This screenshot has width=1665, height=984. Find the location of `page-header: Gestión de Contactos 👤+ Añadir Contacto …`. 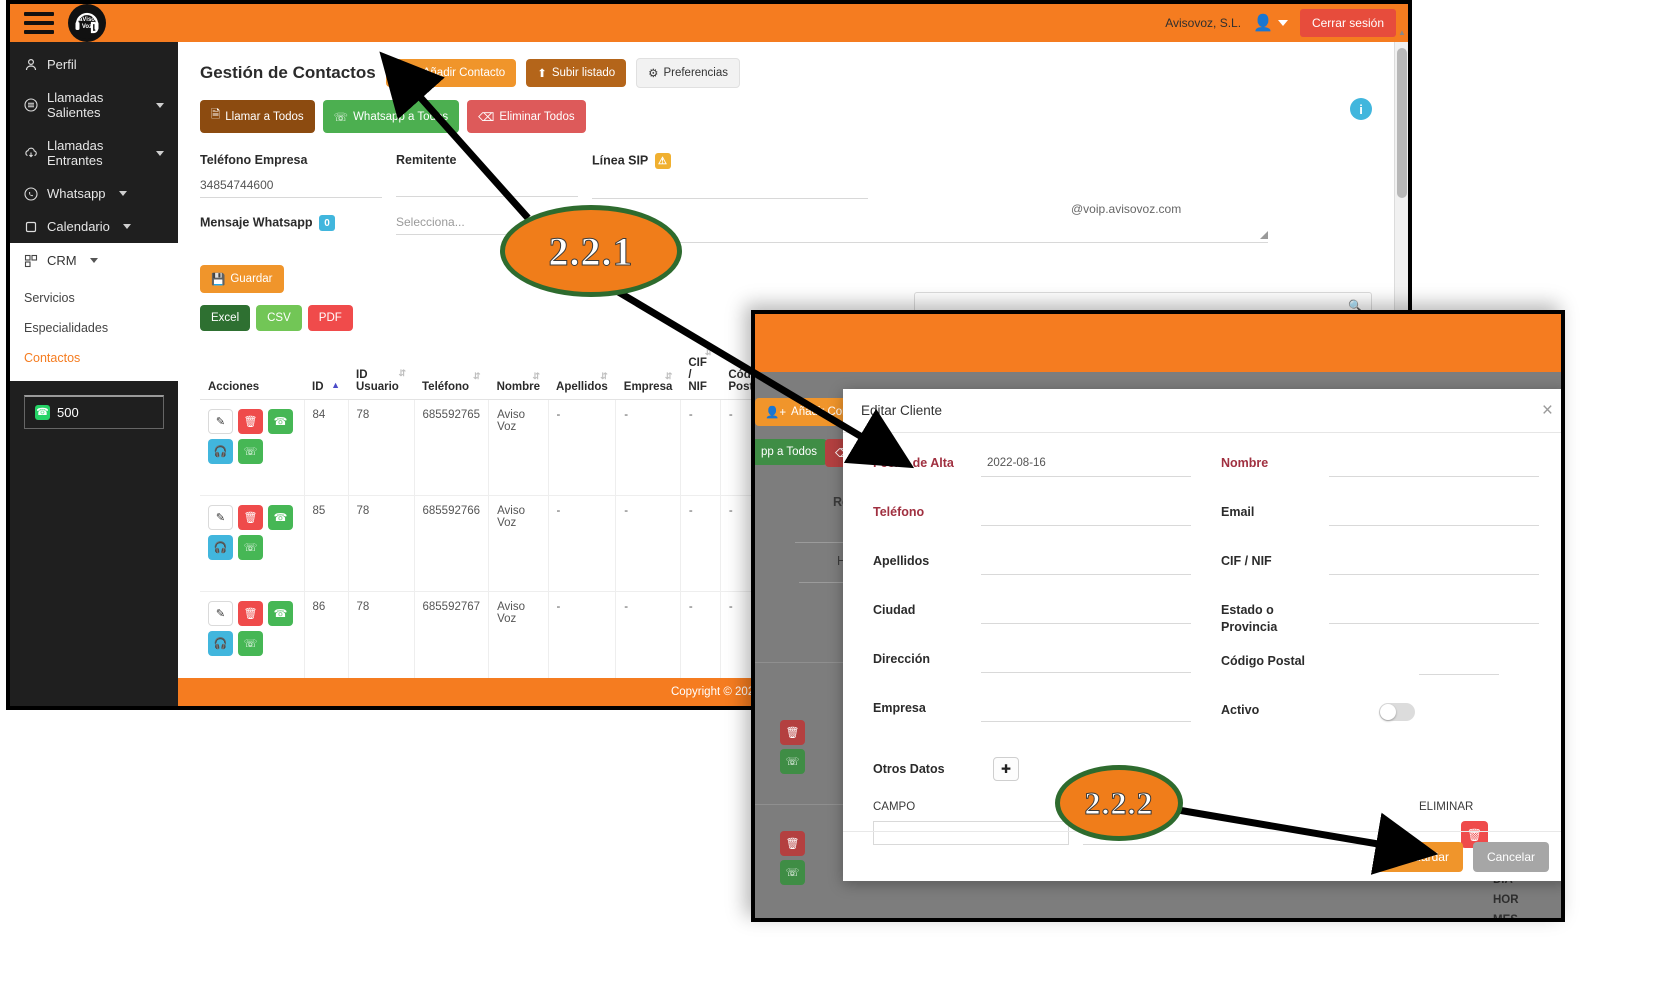

page-header: Gestión de Contactos 👤+ Añadir Contacto … is located at coordinates (786, 73).